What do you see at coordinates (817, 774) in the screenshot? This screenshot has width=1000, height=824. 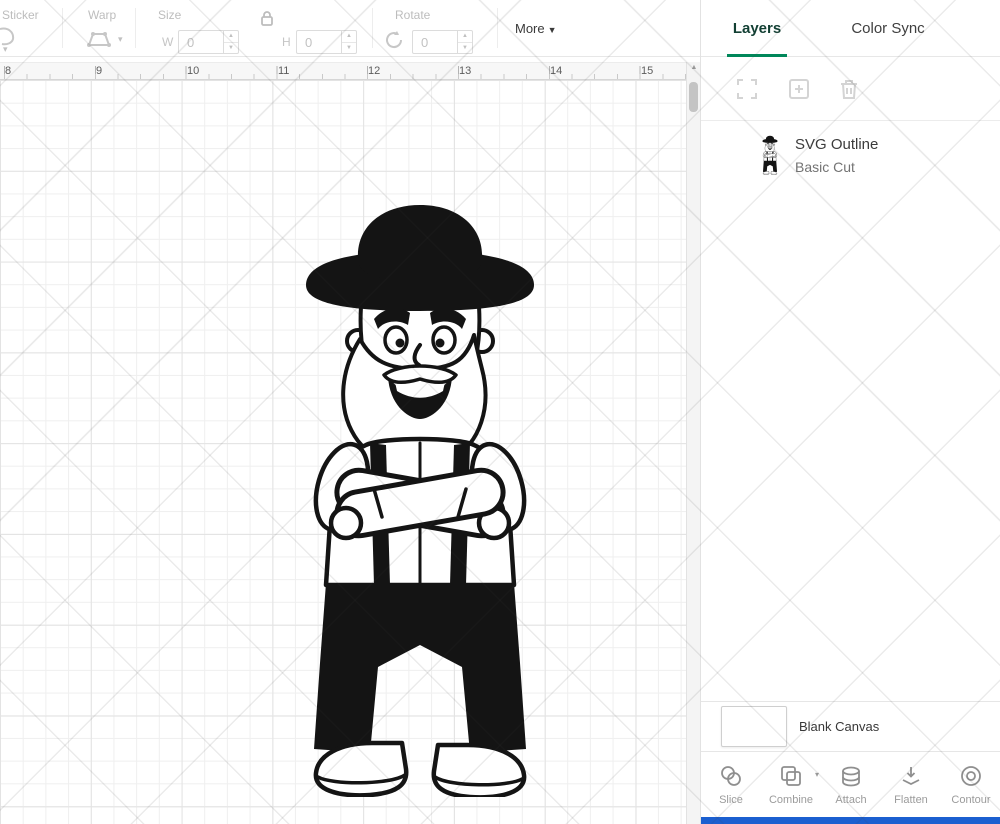 I see `combine-dropdown-caret: ▾` at bounding box center [817, 774].